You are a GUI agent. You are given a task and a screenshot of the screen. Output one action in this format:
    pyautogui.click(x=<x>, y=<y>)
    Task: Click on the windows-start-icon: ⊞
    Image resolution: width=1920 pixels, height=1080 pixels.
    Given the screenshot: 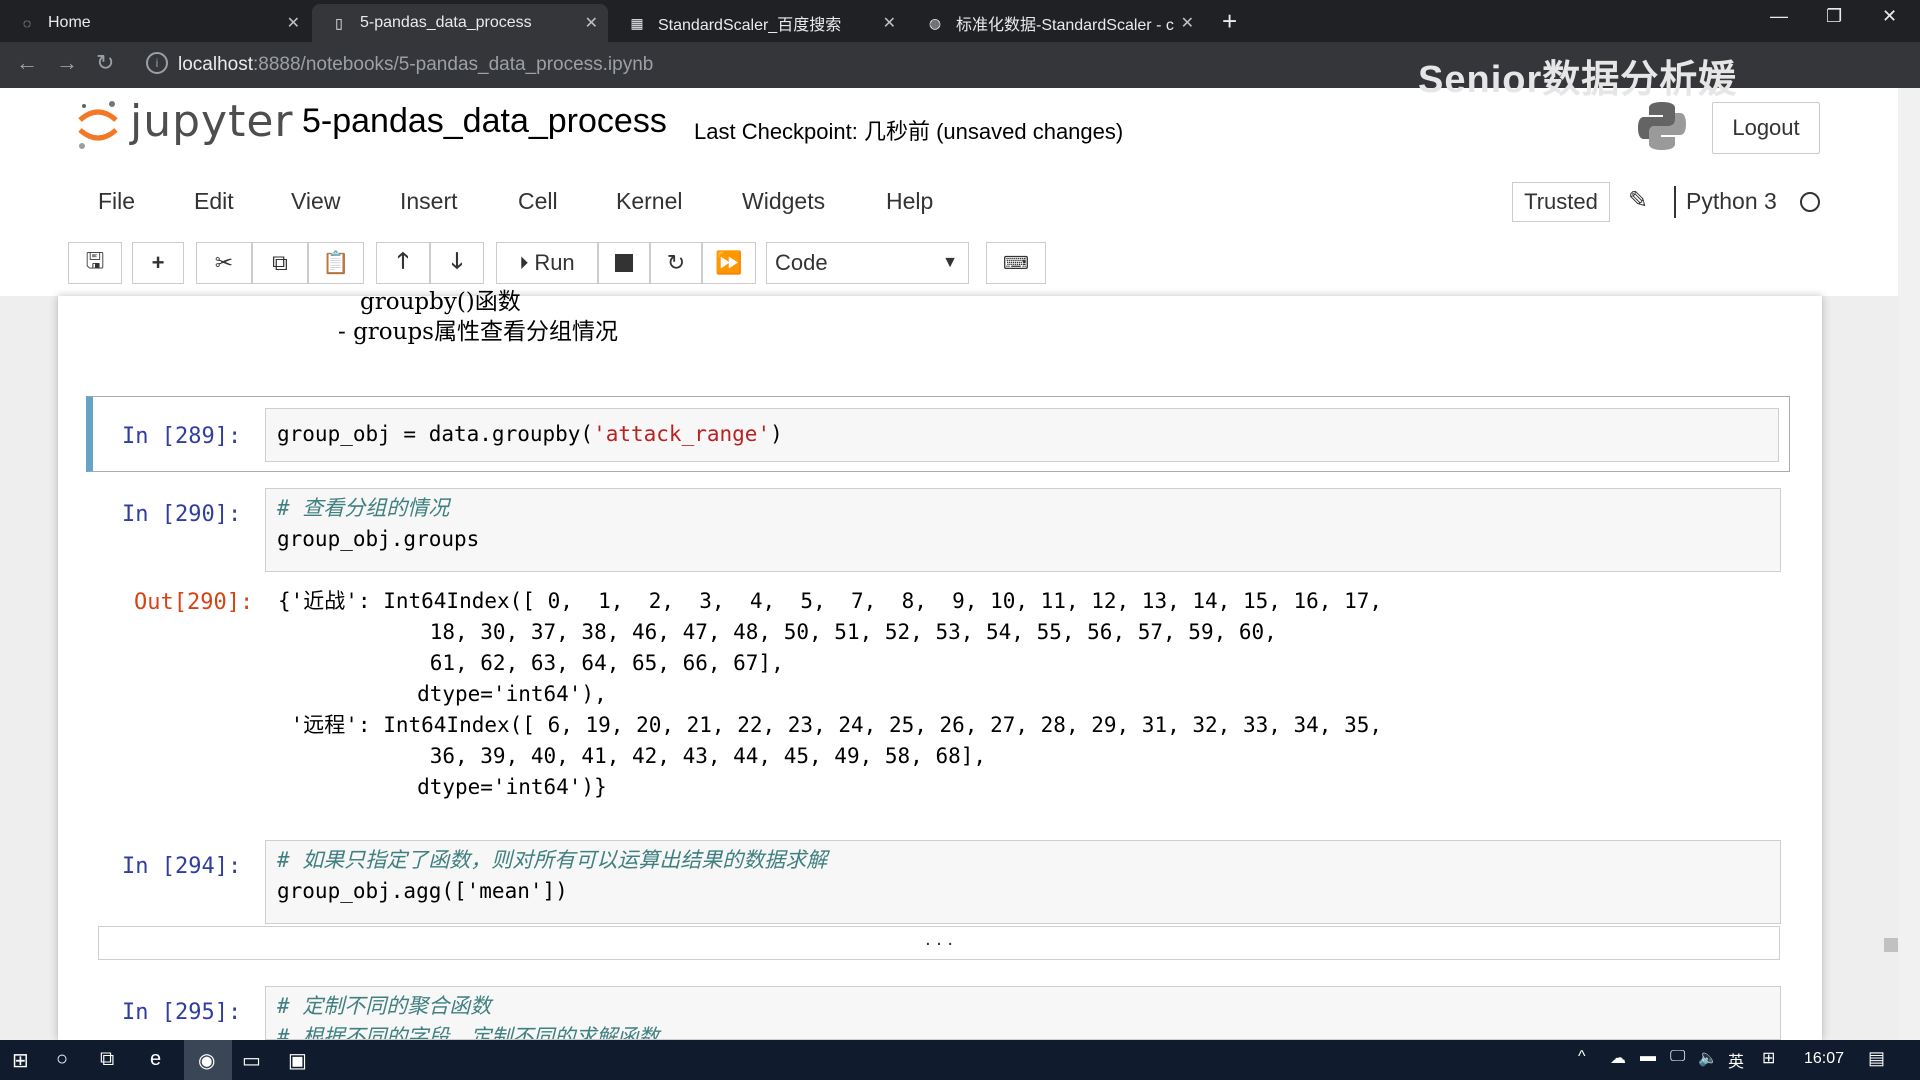 What is the action you would take?
    pyautogui.click(x=20, y=1060)
    